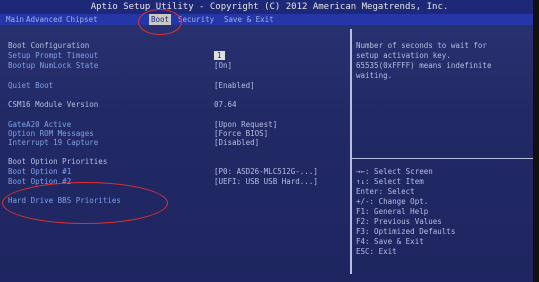  I want to click on setting-label: Option ROM Messages, so click(51, 133).